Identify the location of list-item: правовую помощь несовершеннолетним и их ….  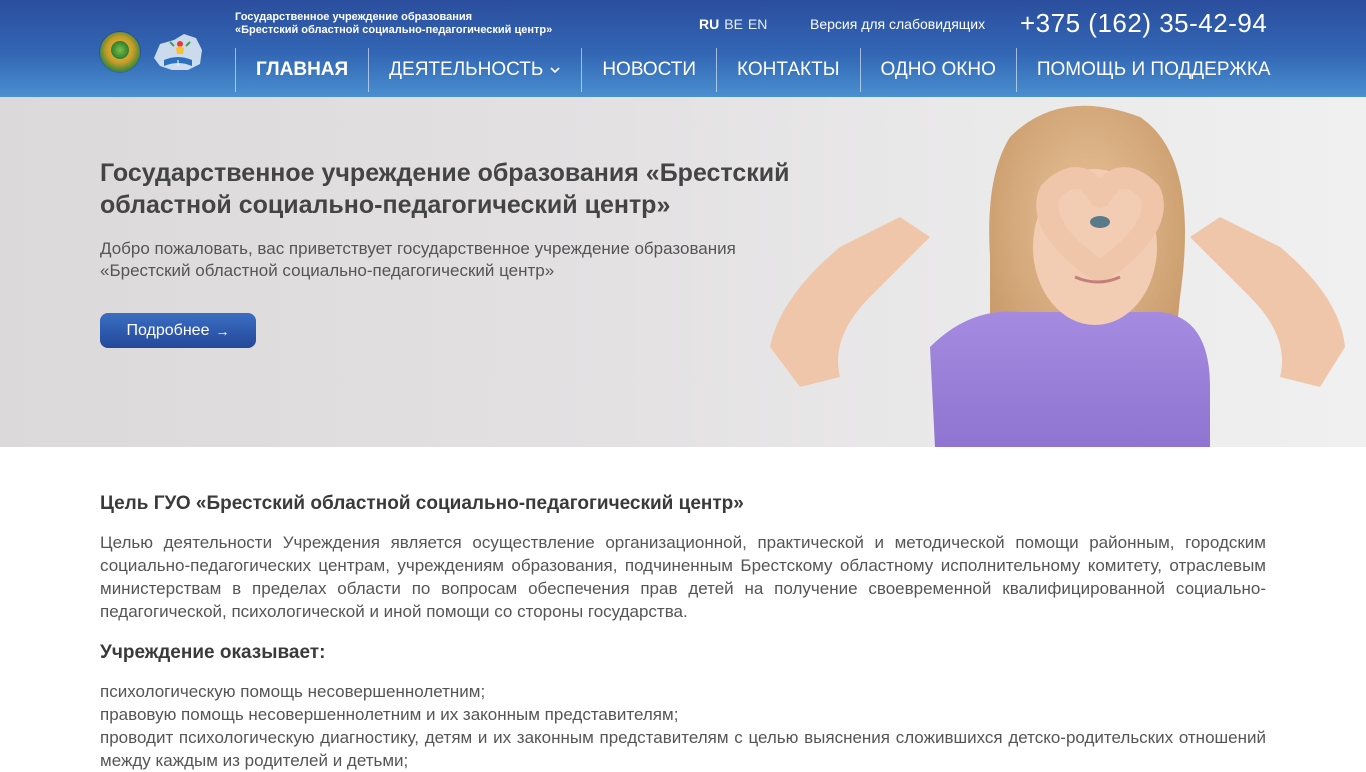
(389, 714).